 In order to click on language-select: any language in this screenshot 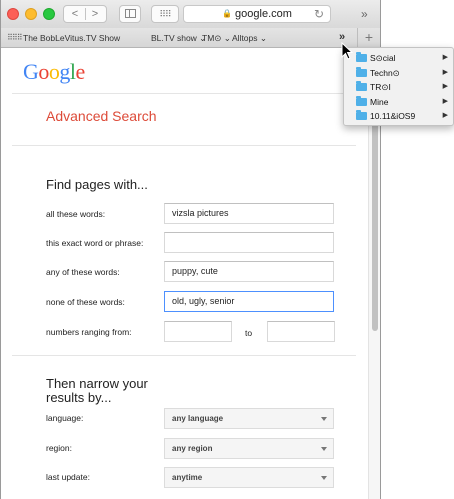, I will do `click(249, 418)`.